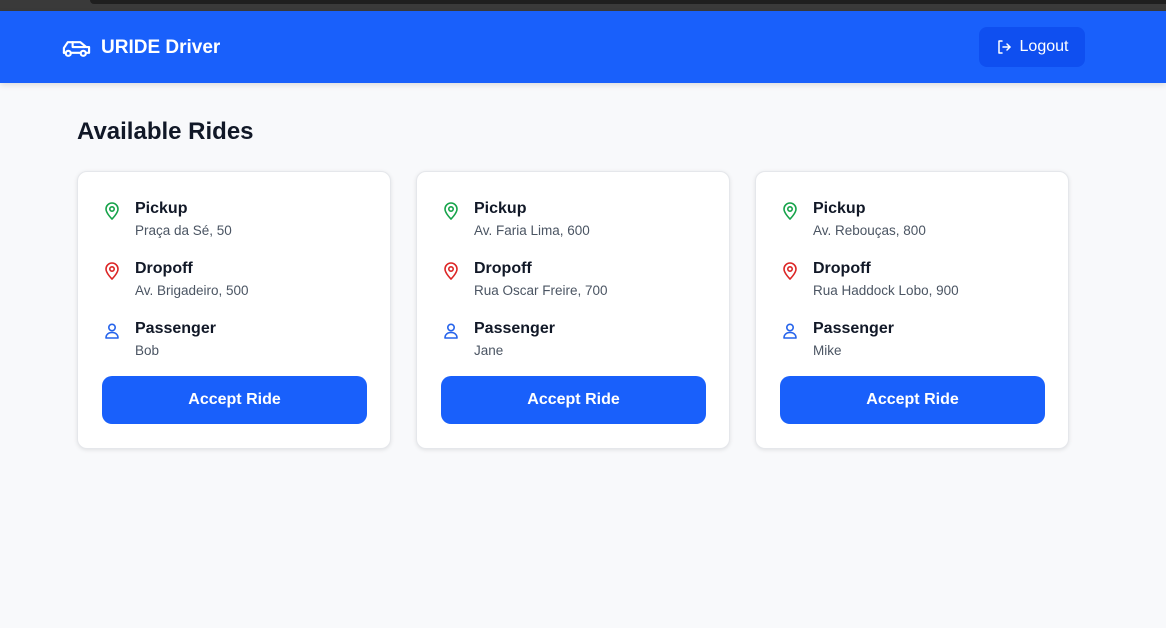 This screenshot has height=628, width=1166. What do you see at coordinates (827, 350) in the screenshot?
I see `passenger-name: Mike` at bounding box center [827, 350].